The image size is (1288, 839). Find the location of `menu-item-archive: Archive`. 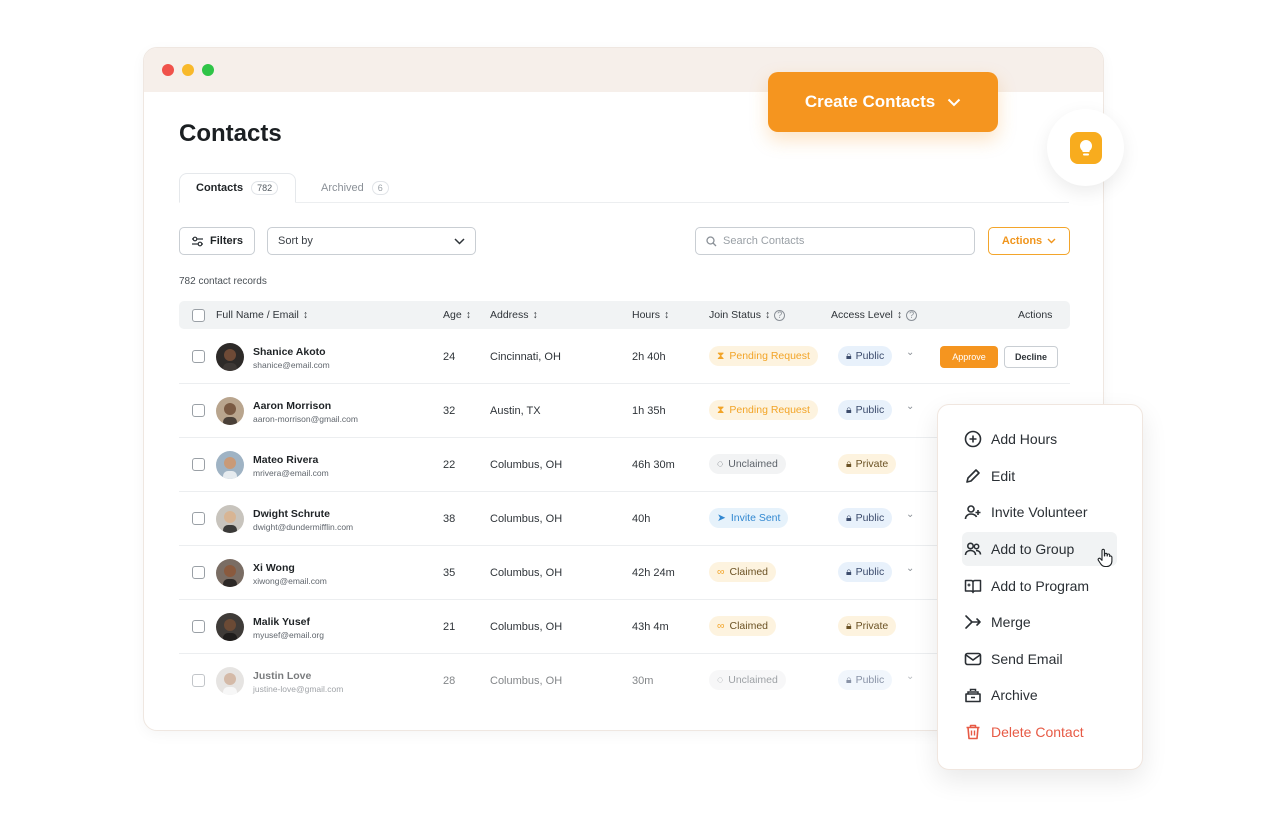

menu-item-archive: Archive is located at coordinates (1001, 695).